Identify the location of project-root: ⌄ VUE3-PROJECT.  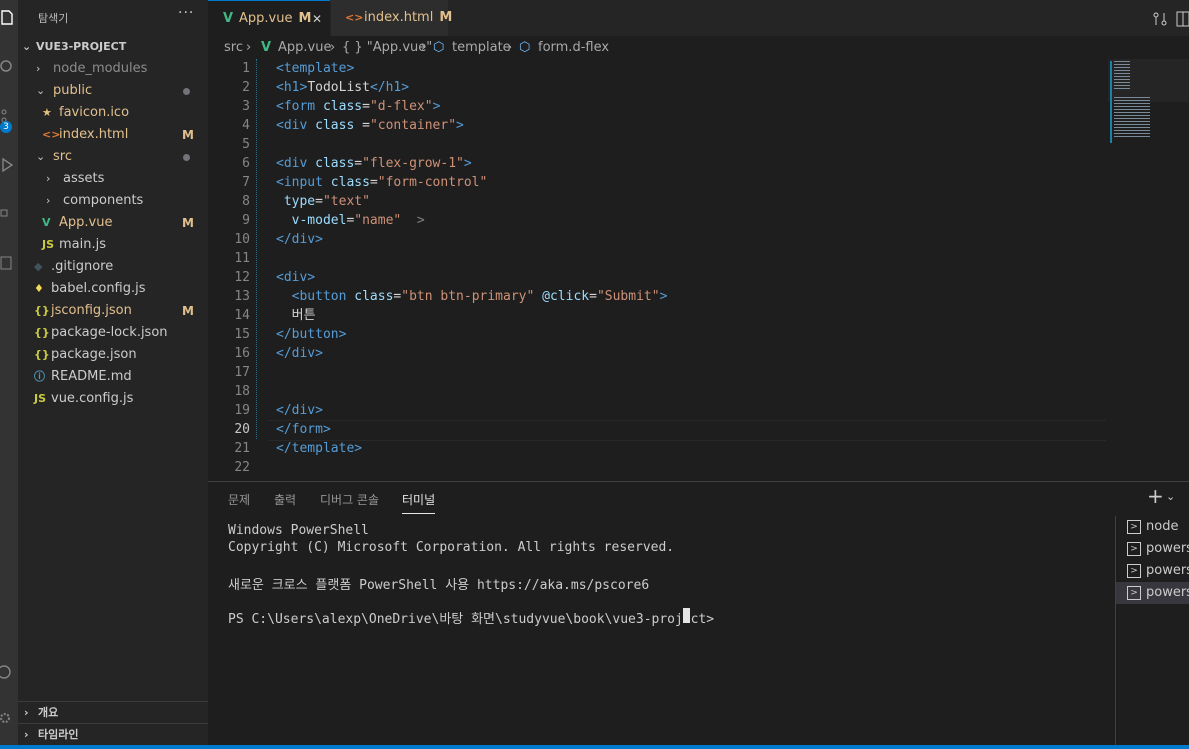
(111, 47).